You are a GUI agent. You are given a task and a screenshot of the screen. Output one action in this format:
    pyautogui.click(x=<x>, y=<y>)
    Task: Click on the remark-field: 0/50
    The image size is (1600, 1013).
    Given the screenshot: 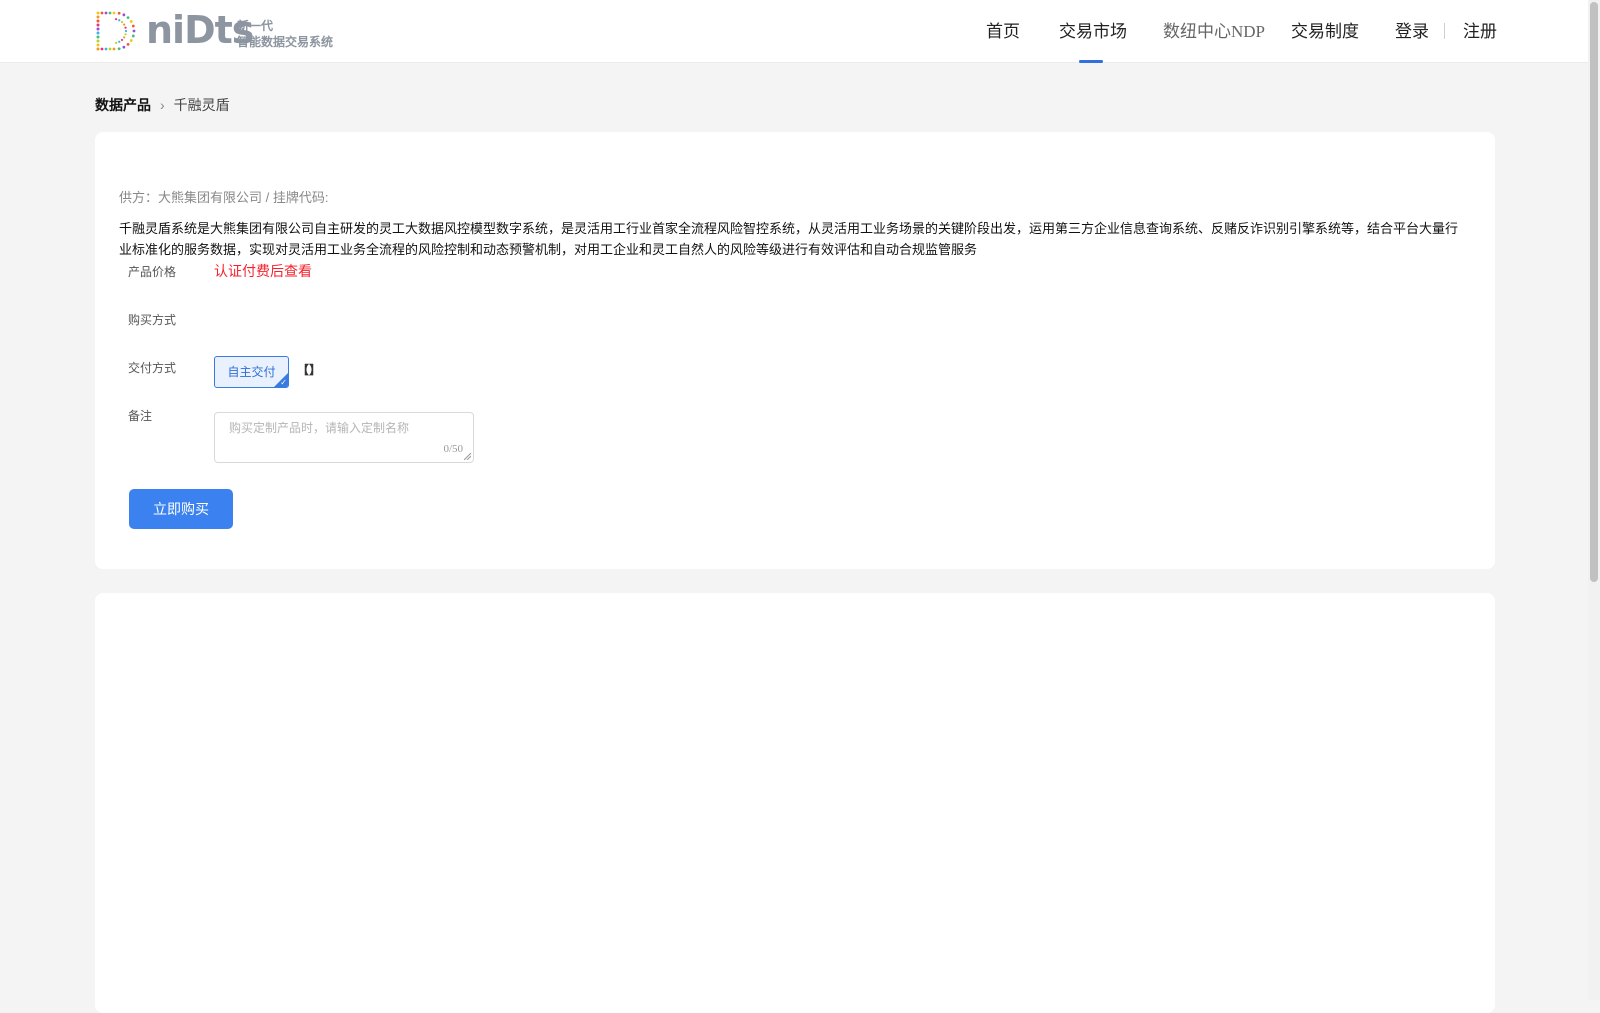 What is the action you would take?
    pyautogui.click(x=344, y=437)
    